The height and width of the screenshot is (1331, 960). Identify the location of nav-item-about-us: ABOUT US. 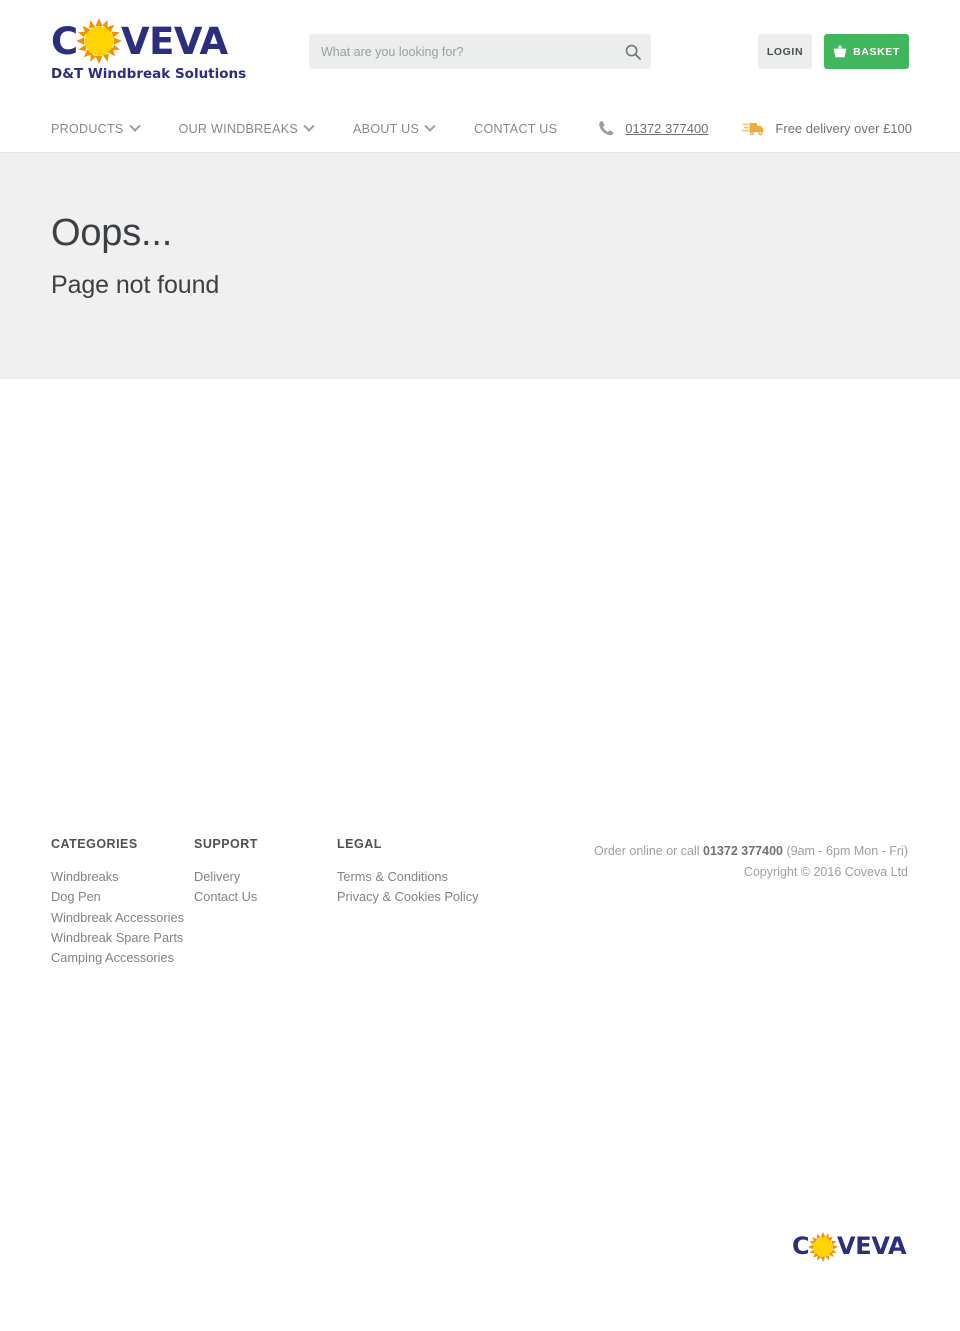
(394, 128).